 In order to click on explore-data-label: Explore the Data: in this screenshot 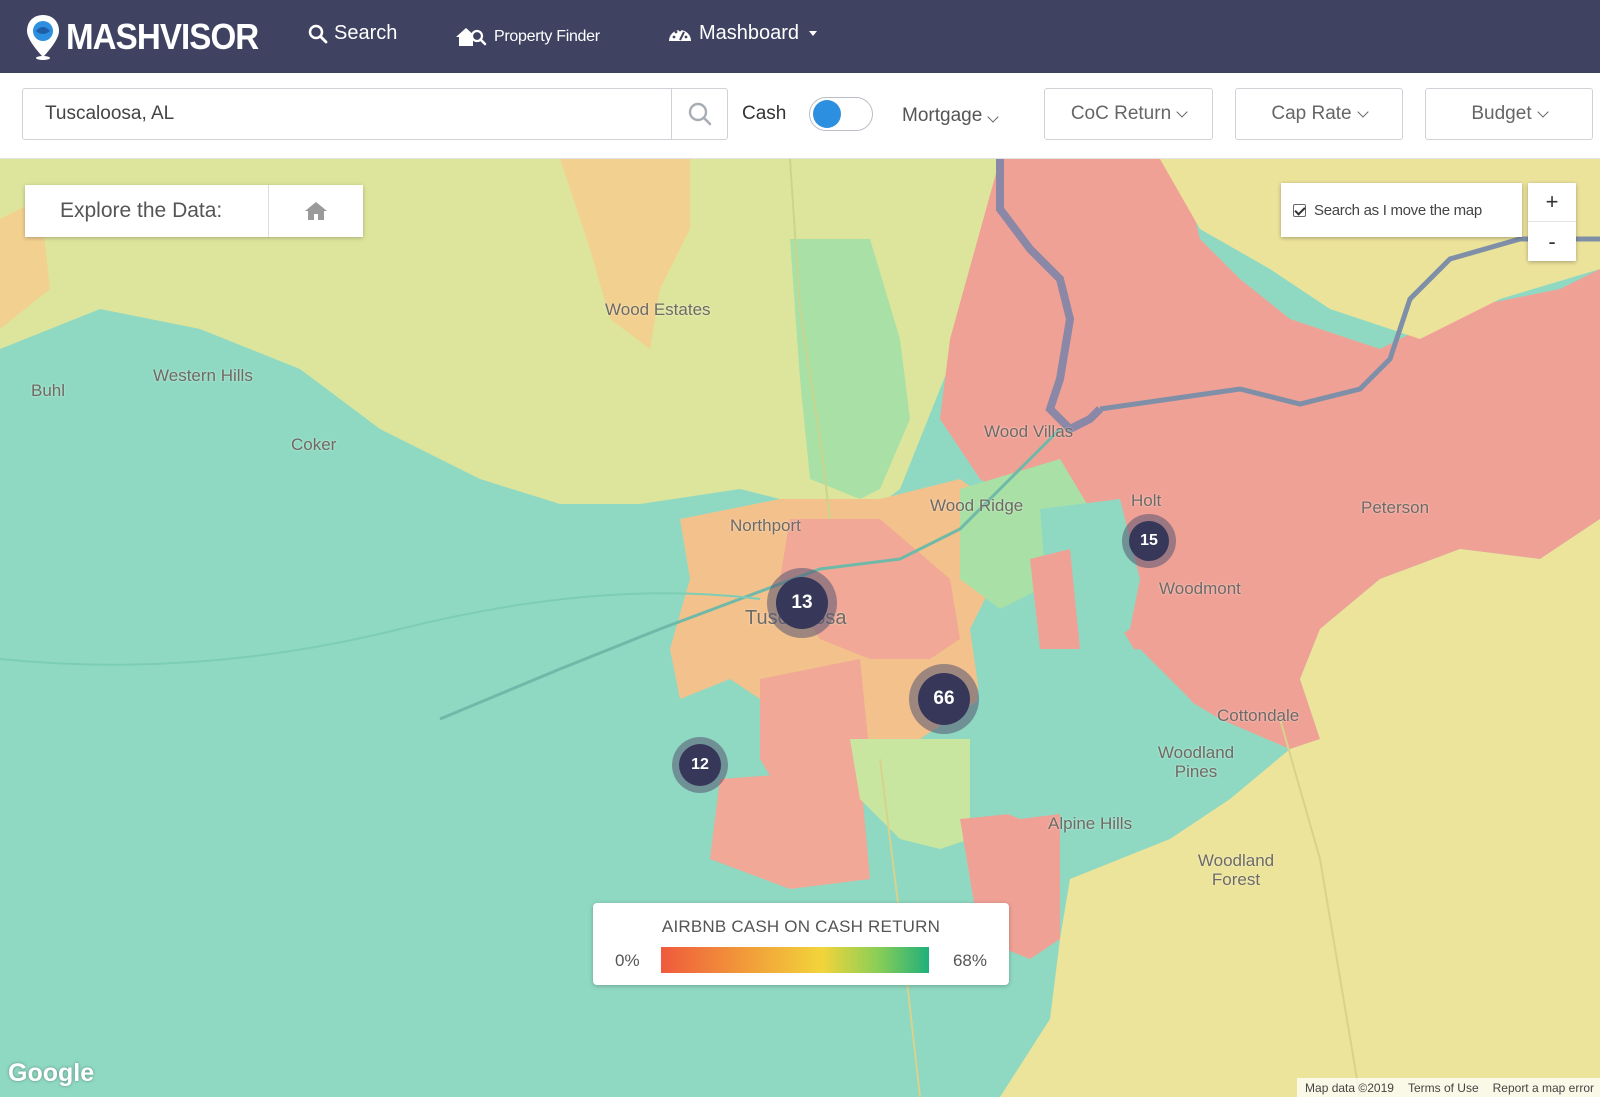, I will do `click(141, 210)`.